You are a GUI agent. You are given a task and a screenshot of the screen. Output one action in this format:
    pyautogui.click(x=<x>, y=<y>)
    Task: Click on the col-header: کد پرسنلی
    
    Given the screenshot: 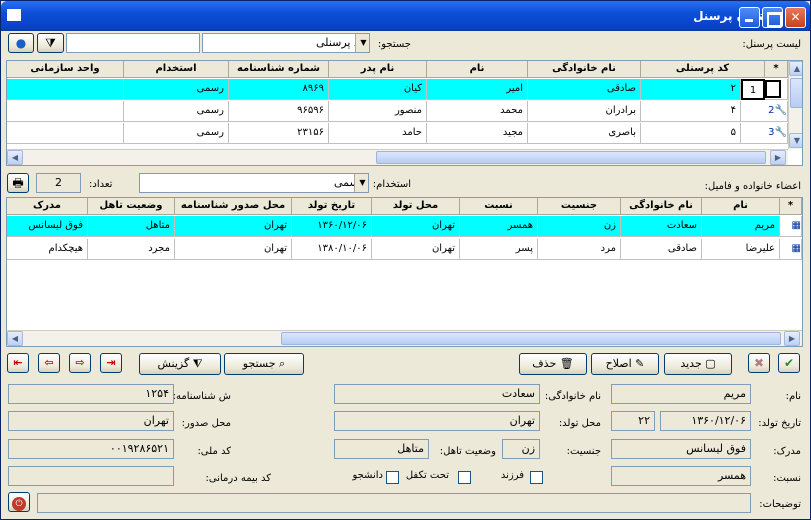 What is the action you would take?
    pyautogui.click(x=703, y=69)
    